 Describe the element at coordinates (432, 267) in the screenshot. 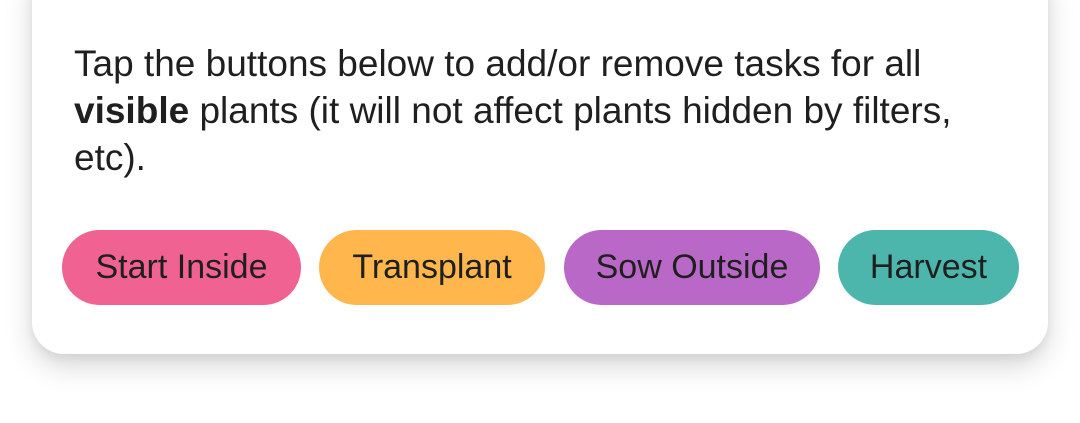

I see `transplant-button: Transplant` at that location.